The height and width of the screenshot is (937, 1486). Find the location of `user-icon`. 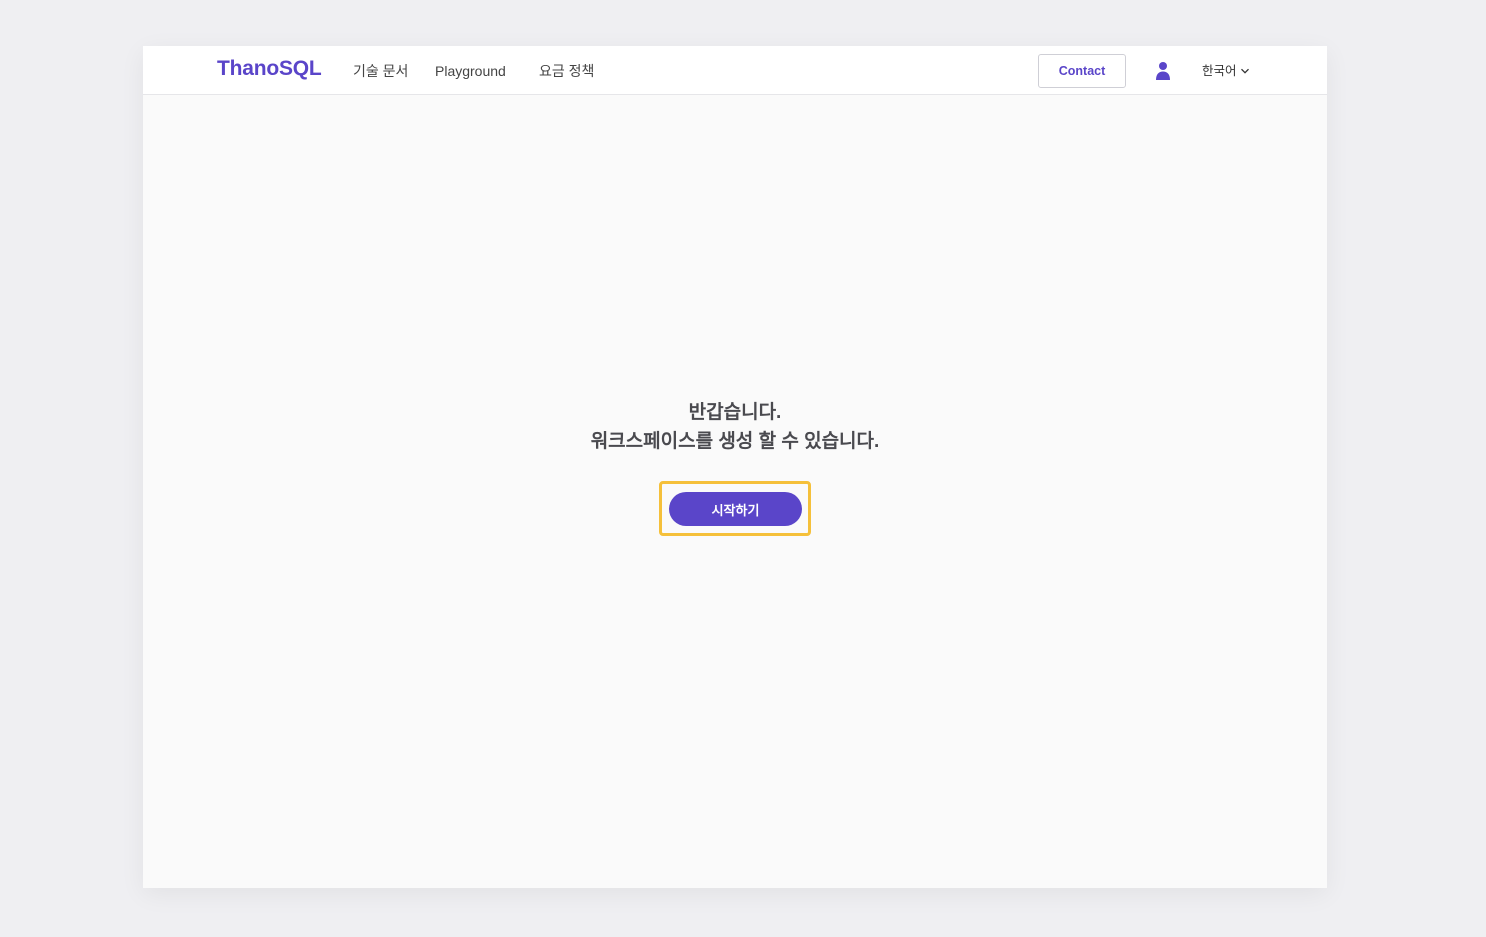

user-icon is located at coordinates (1163, 71).